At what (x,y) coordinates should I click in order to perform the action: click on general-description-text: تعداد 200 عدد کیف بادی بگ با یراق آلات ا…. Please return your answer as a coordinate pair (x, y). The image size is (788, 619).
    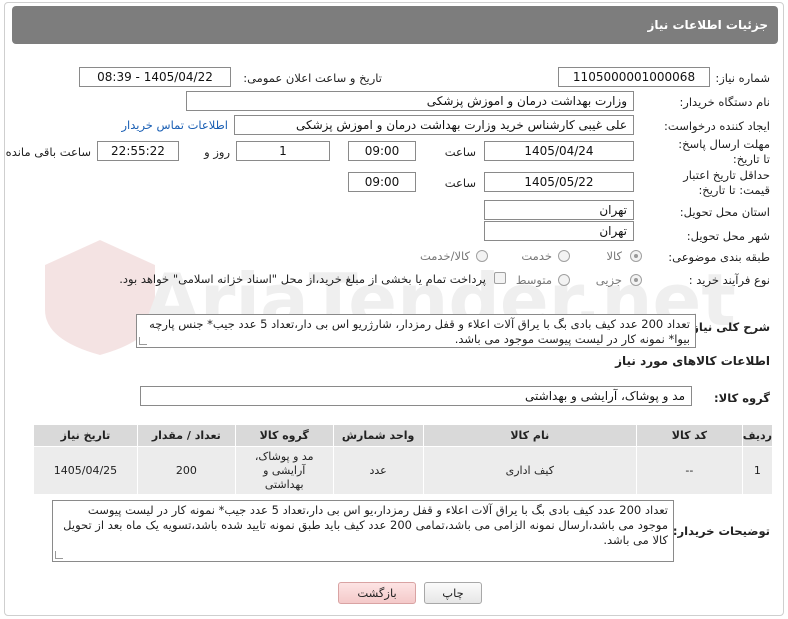
    Looking at the image, I should click on (419, 331).